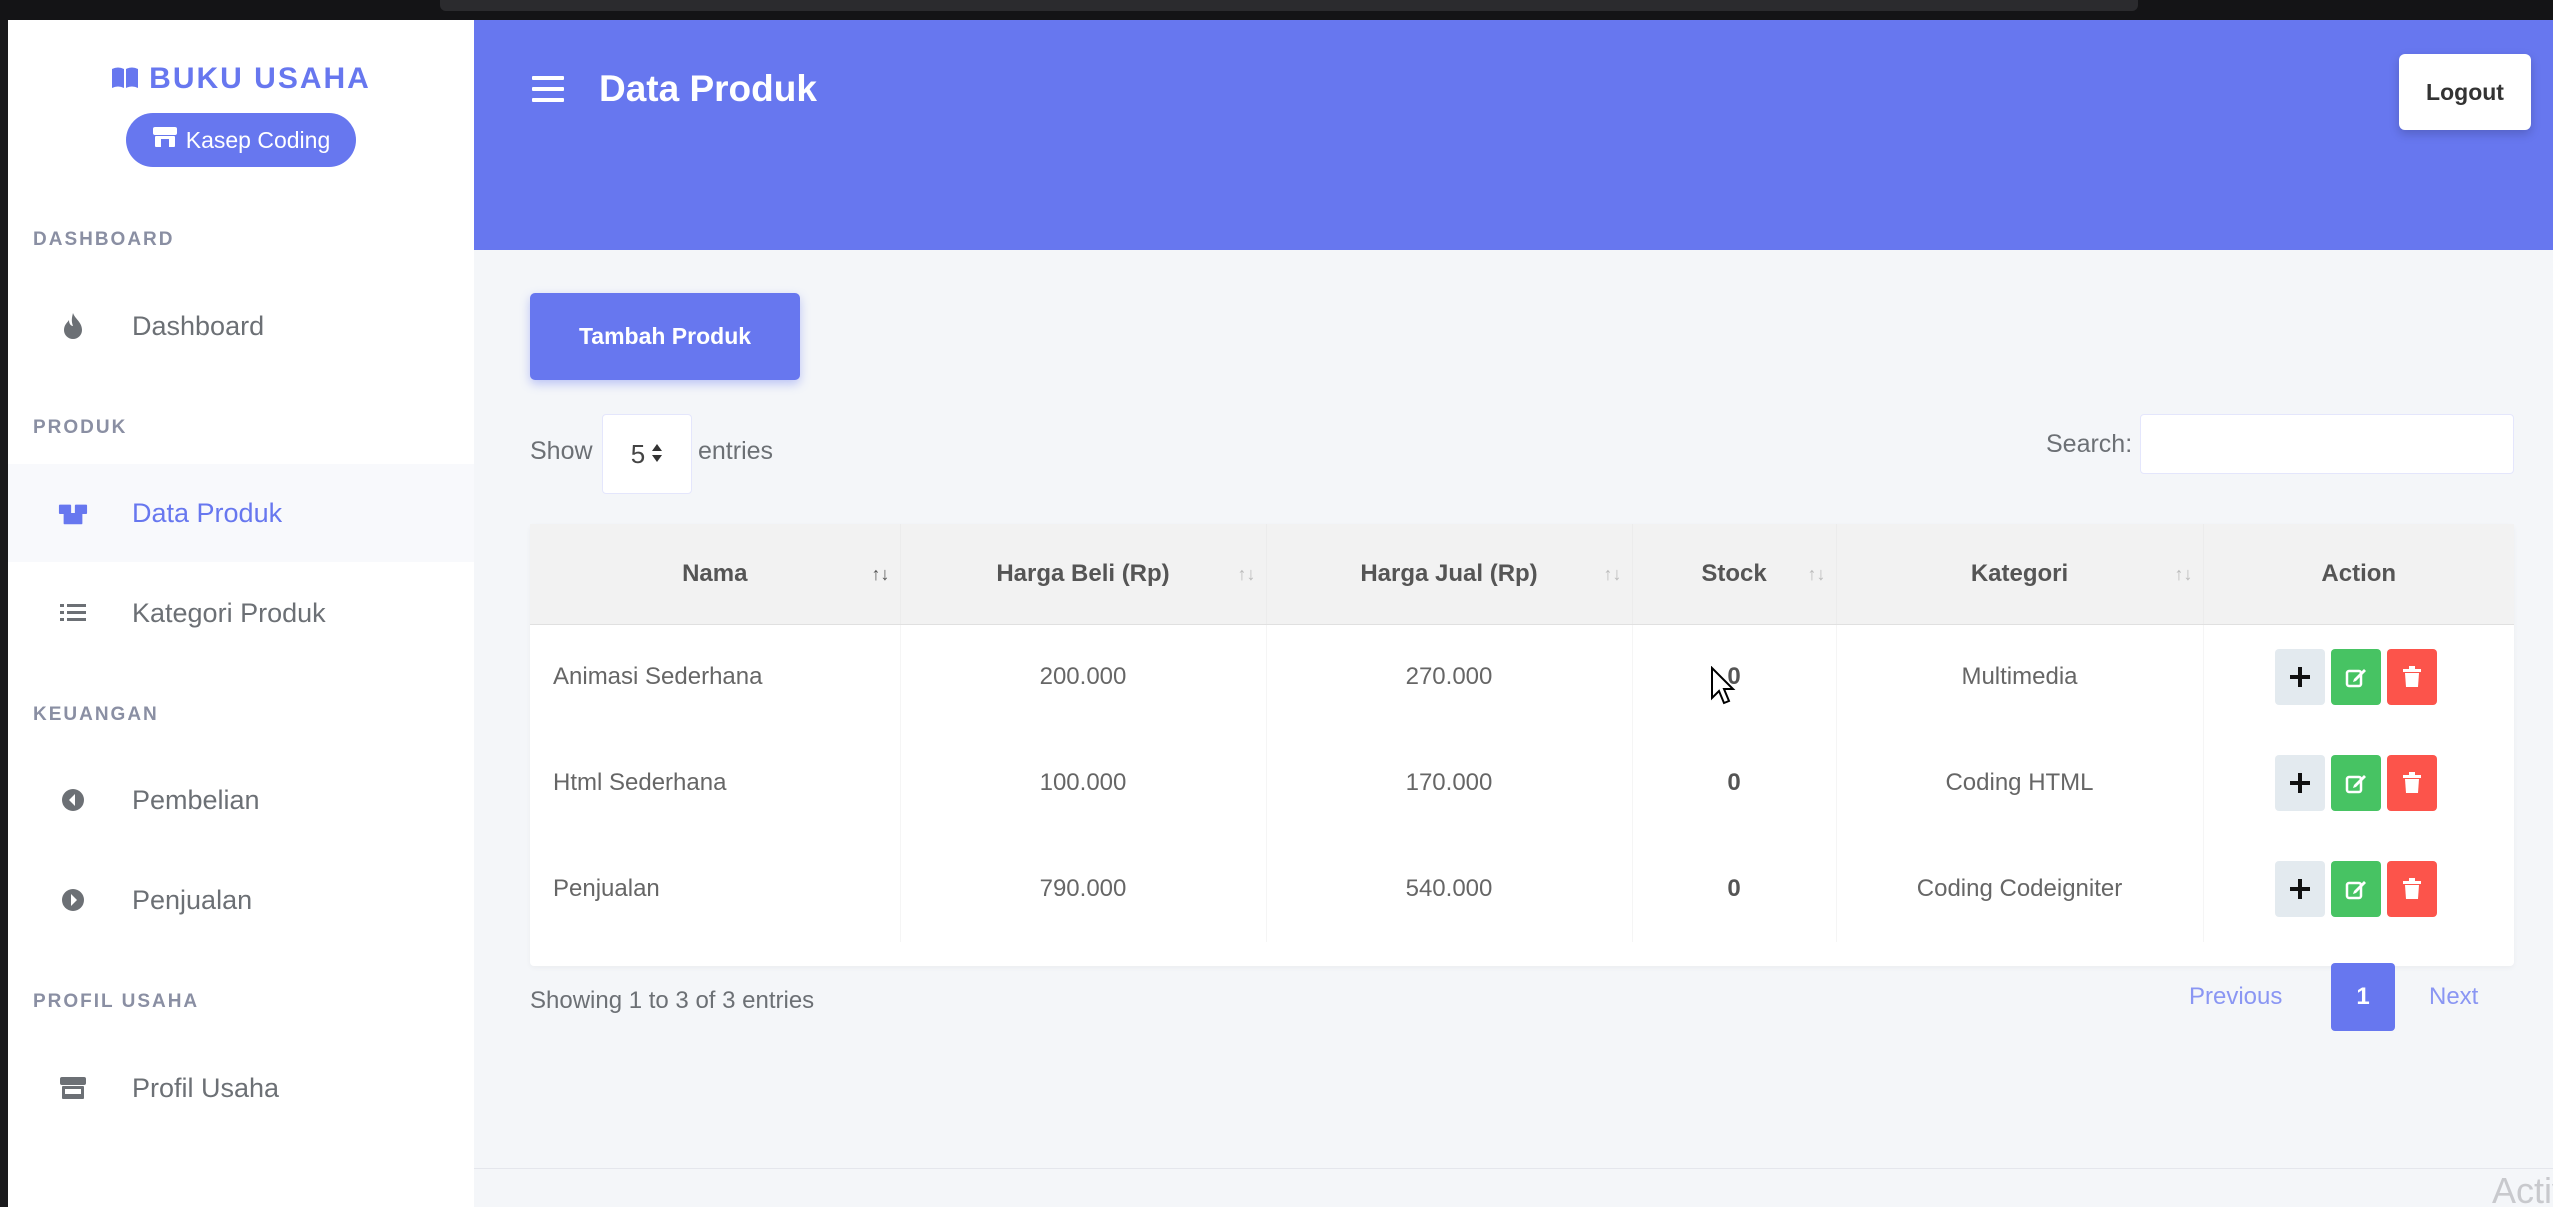  Describe the element at coordinates (2089, 444) in the screenshot. I see `search-label: Search:` at that location.